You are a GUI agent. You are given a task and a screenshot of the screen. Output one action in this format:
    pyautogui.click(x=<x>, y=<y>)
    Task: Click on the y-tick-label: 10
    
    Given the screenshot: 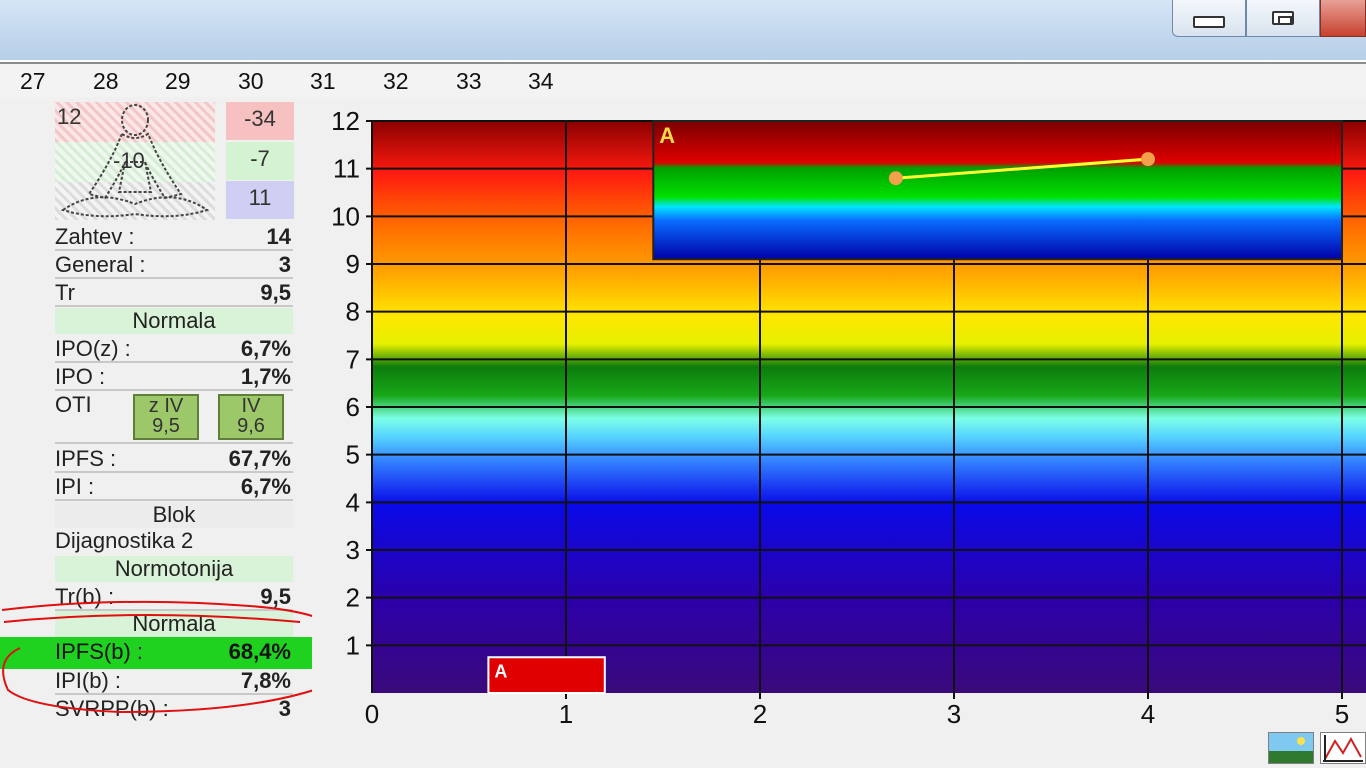 What is the action you would take?
    pyautogui.click(x=345, y=216)
    